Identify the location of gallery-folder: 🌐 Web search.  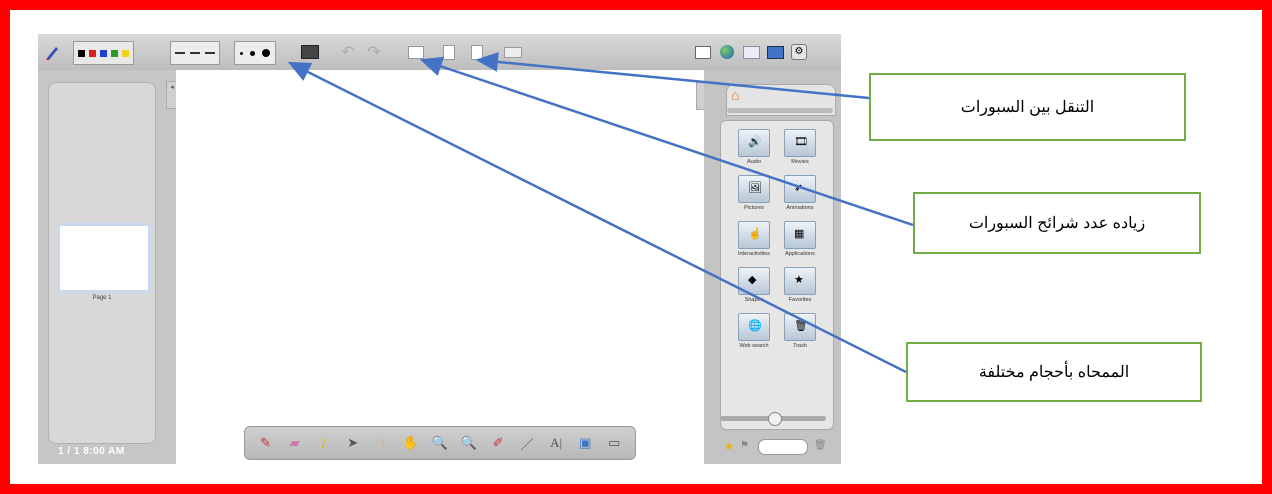
(754, 331).